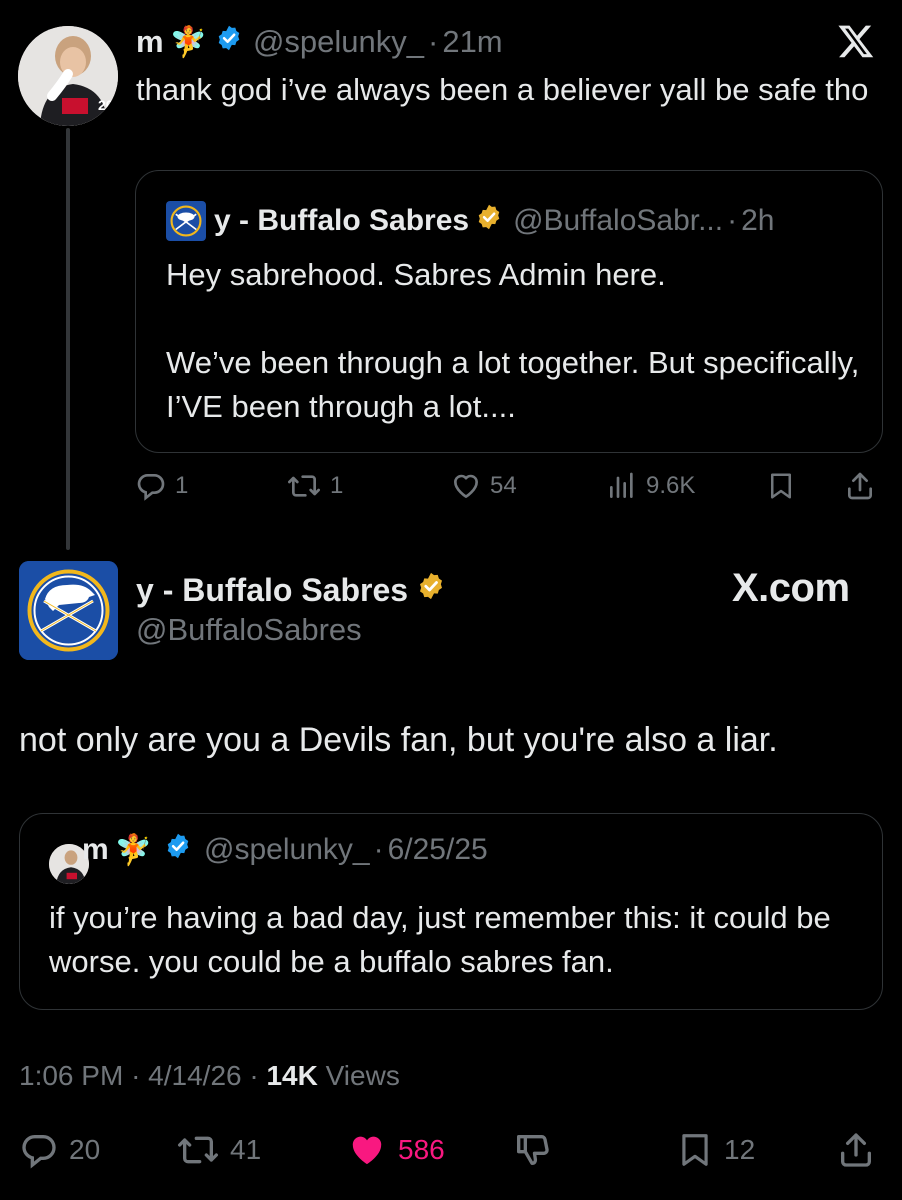 The width and height of the screenshot is (902, 1200). Describe the element at coordinates (249, 630) in the screenshot. I see `main-author-handle: @BuffaloSabres` at that location.